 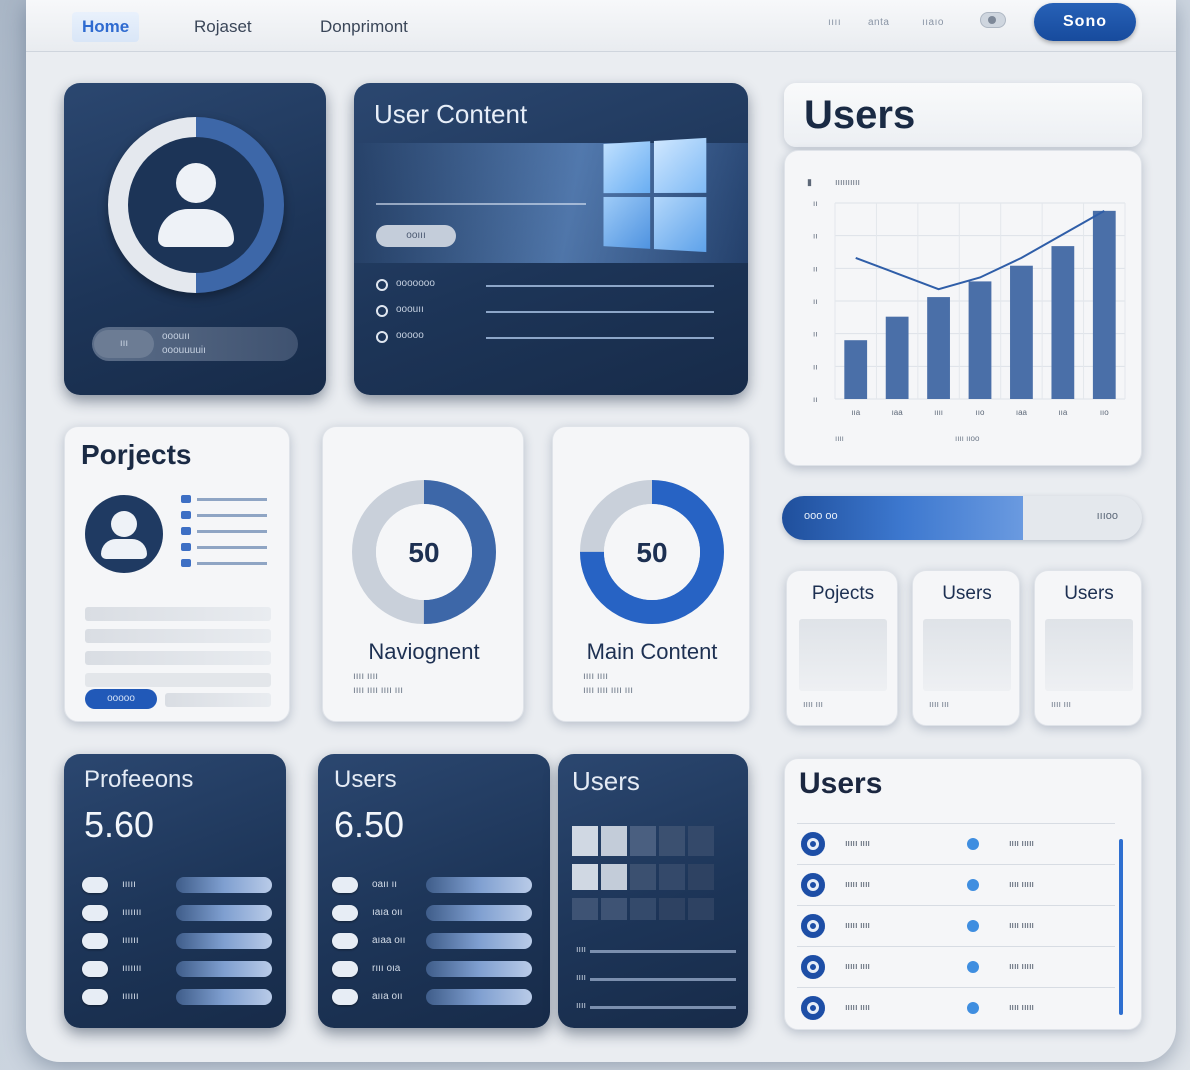 What do you see at coordinates (432, 886) in the screenshot?
I see `stat-row: oaıı ıı` at bounding box center [432, 886].